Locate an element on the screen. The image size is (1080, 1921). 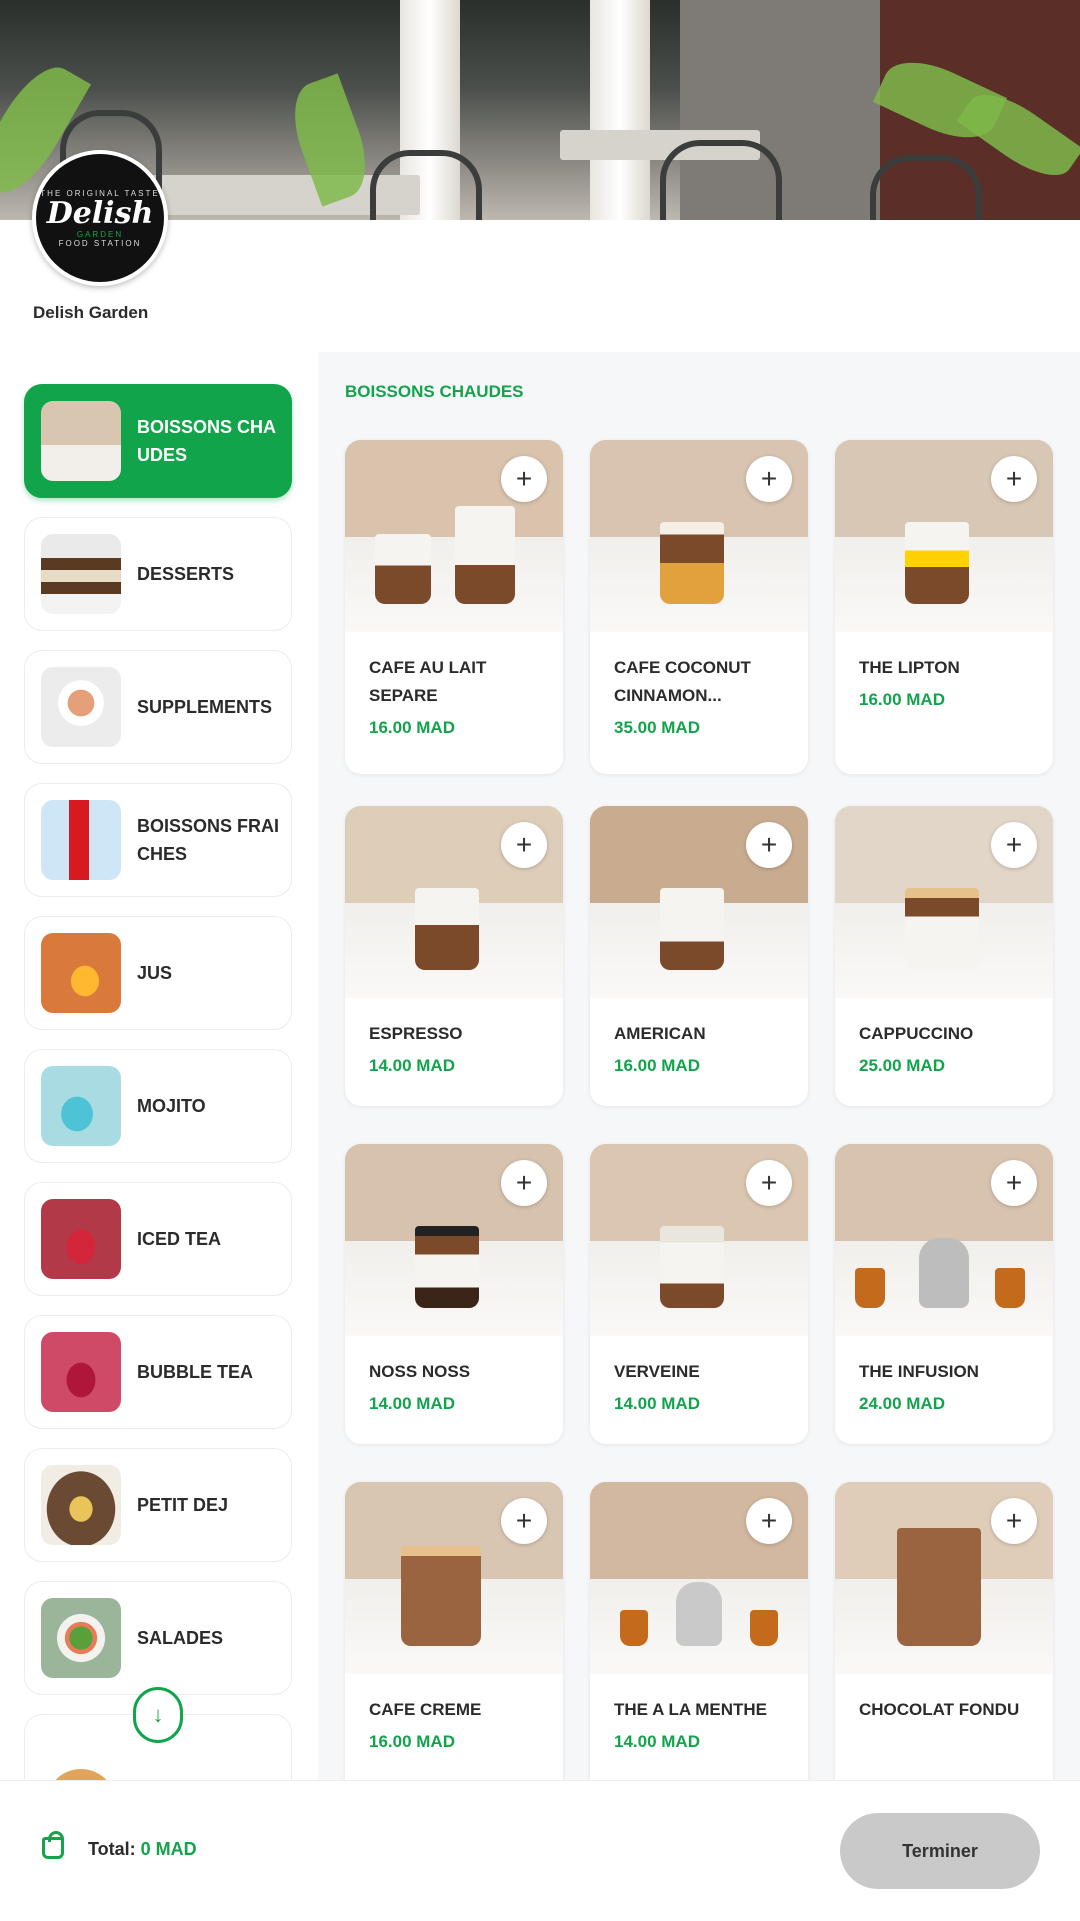
product-card: + THE LIPTON 16.00 MAD is located at coordinates (944, 607).